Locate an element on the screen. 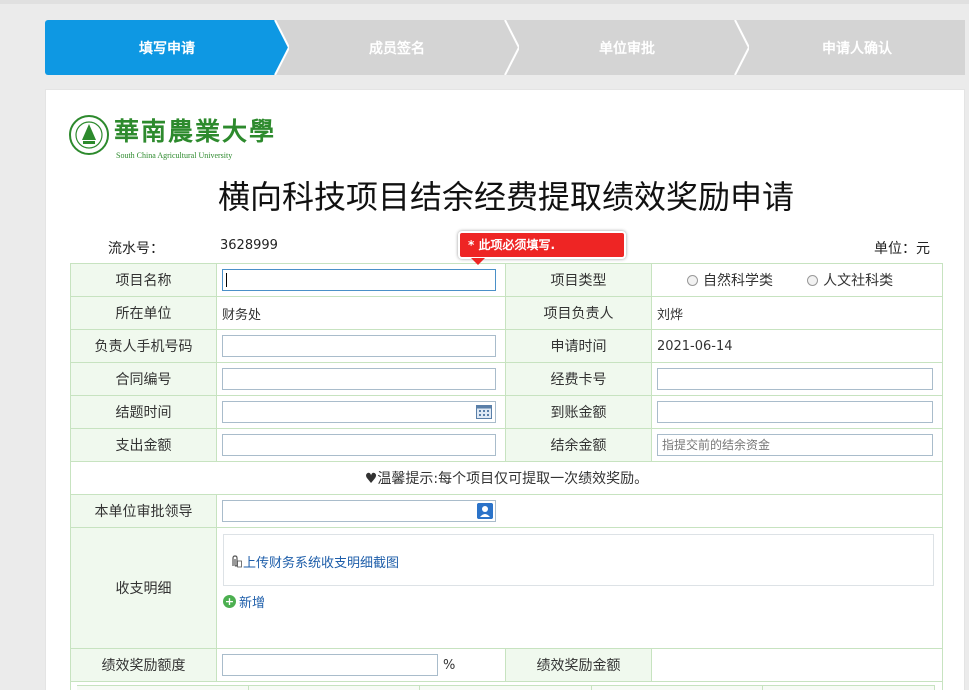 Image resolution: width=969 pixels, height=690 pixels. balance-label: 结余金额 is located at coordinates (578, 445).